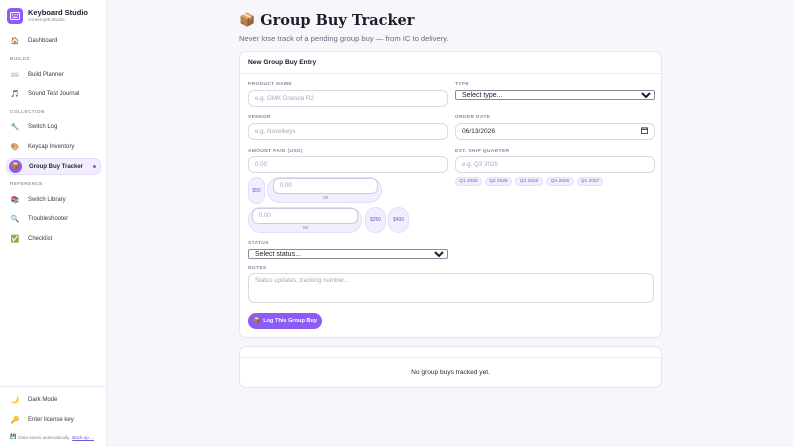 The image size is (794, 447). Describe the element at coordinates (482, 151) in the screenshot. I see `ship-quarter-label: EST. SHIP QUARTER` at that location.